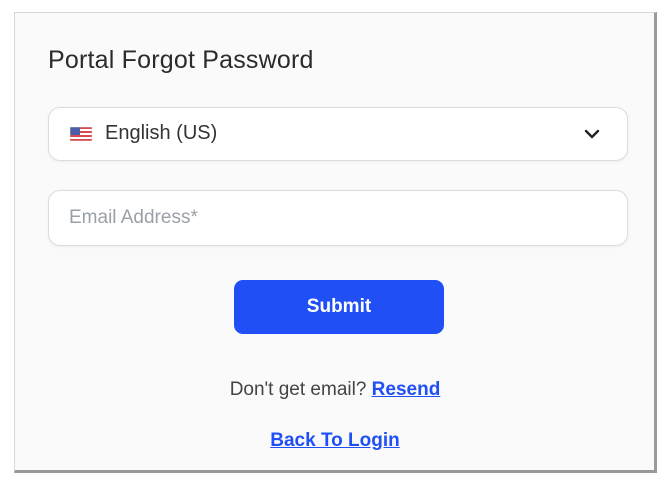 The height and width of the screenshot is (484, 671). Describe the element at coordinates (181, 60) in the screenshot. I see `page-title: Portal Forgot Password` at that location.